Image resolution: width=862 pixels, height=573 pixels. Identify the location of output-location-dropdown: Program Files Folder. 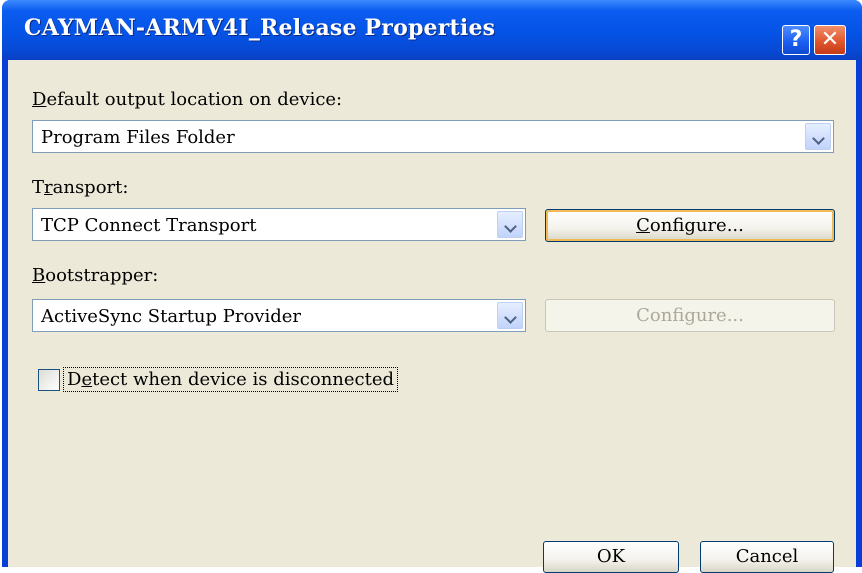
(433, 136).